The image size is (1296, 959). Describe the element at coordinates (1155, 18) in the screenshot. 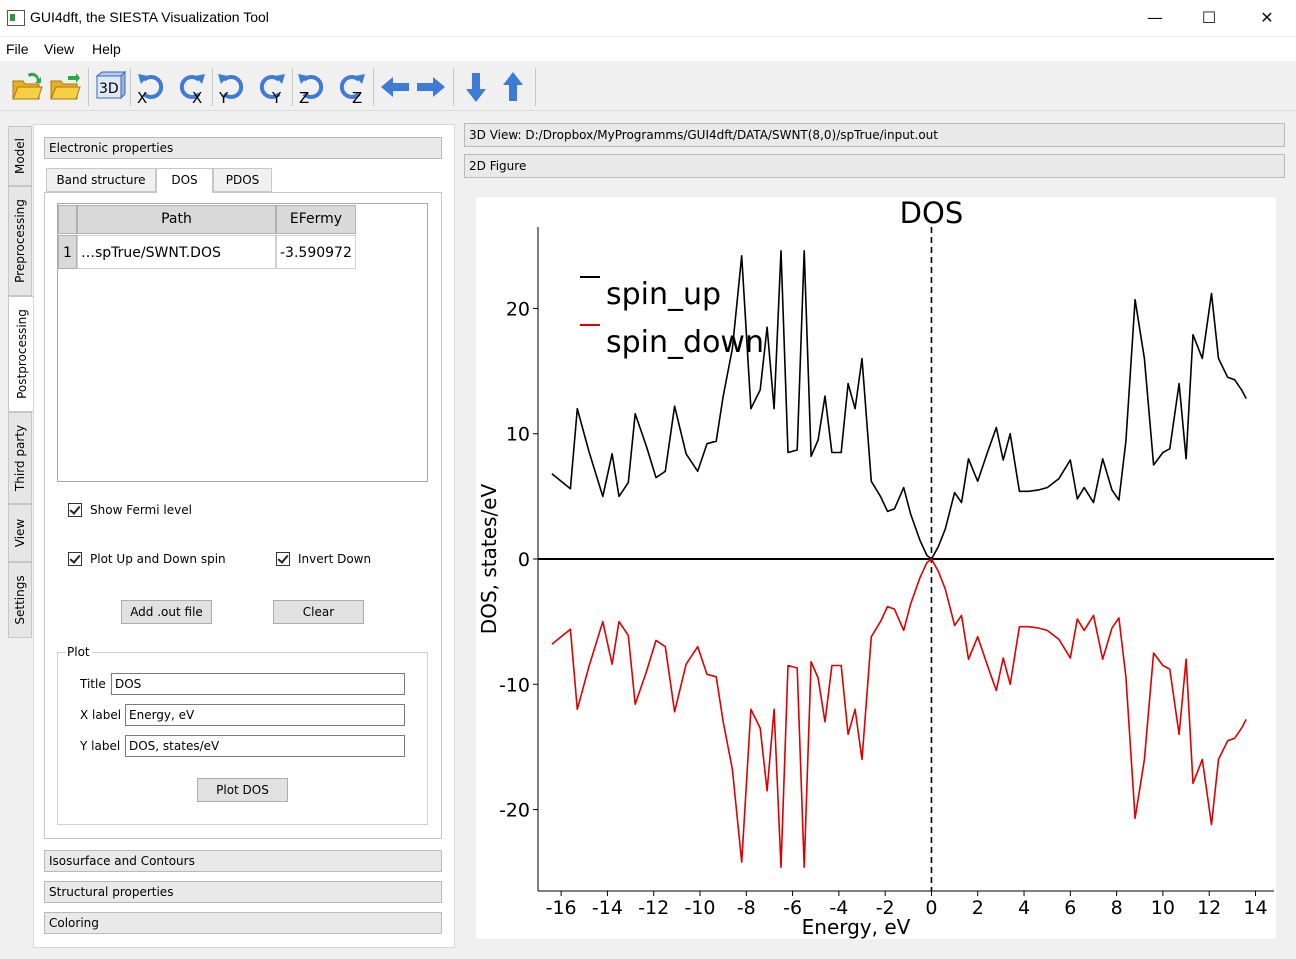

I see `minimize-button: —` at that location.